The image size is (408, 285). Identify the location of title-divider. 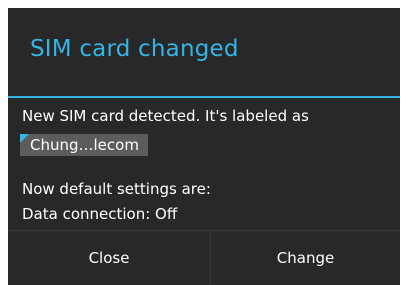
(204, 97).